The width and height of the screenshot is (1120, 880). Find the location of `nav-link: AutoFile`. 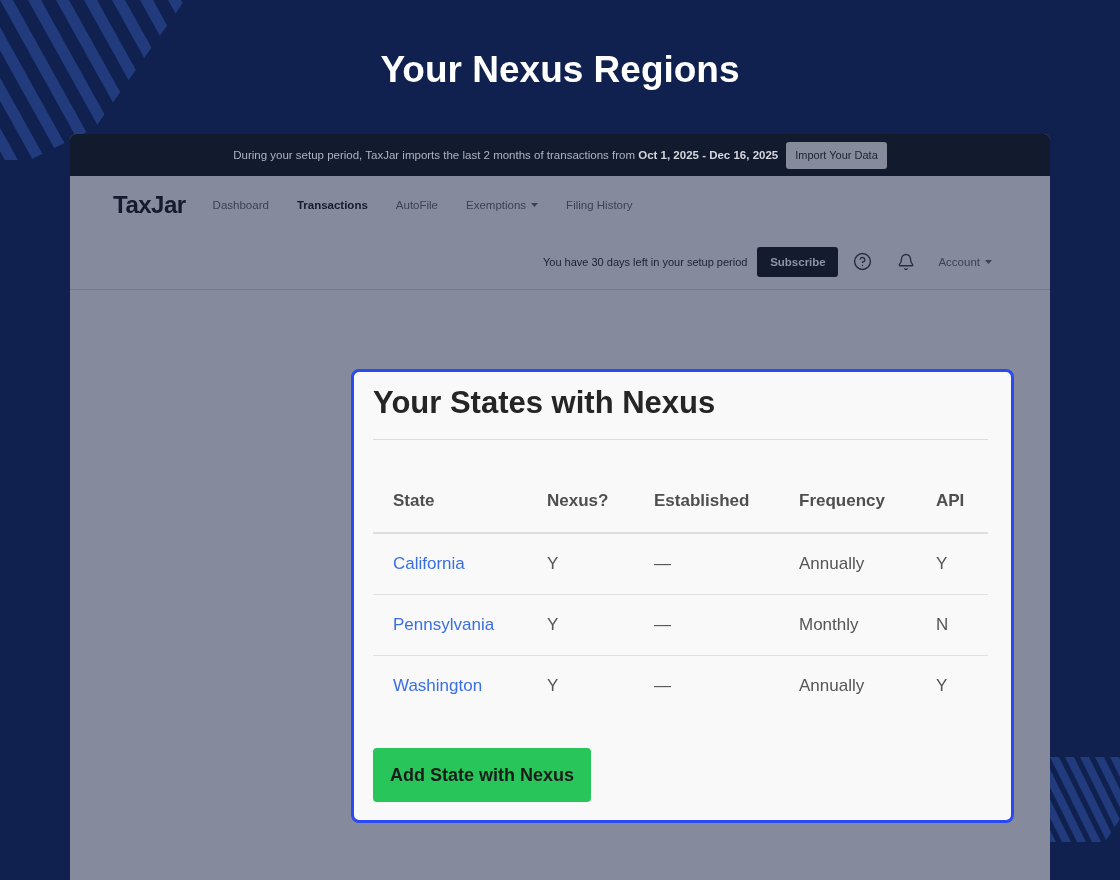

nav-link: AutoFile is located at coordinates (416, 205).